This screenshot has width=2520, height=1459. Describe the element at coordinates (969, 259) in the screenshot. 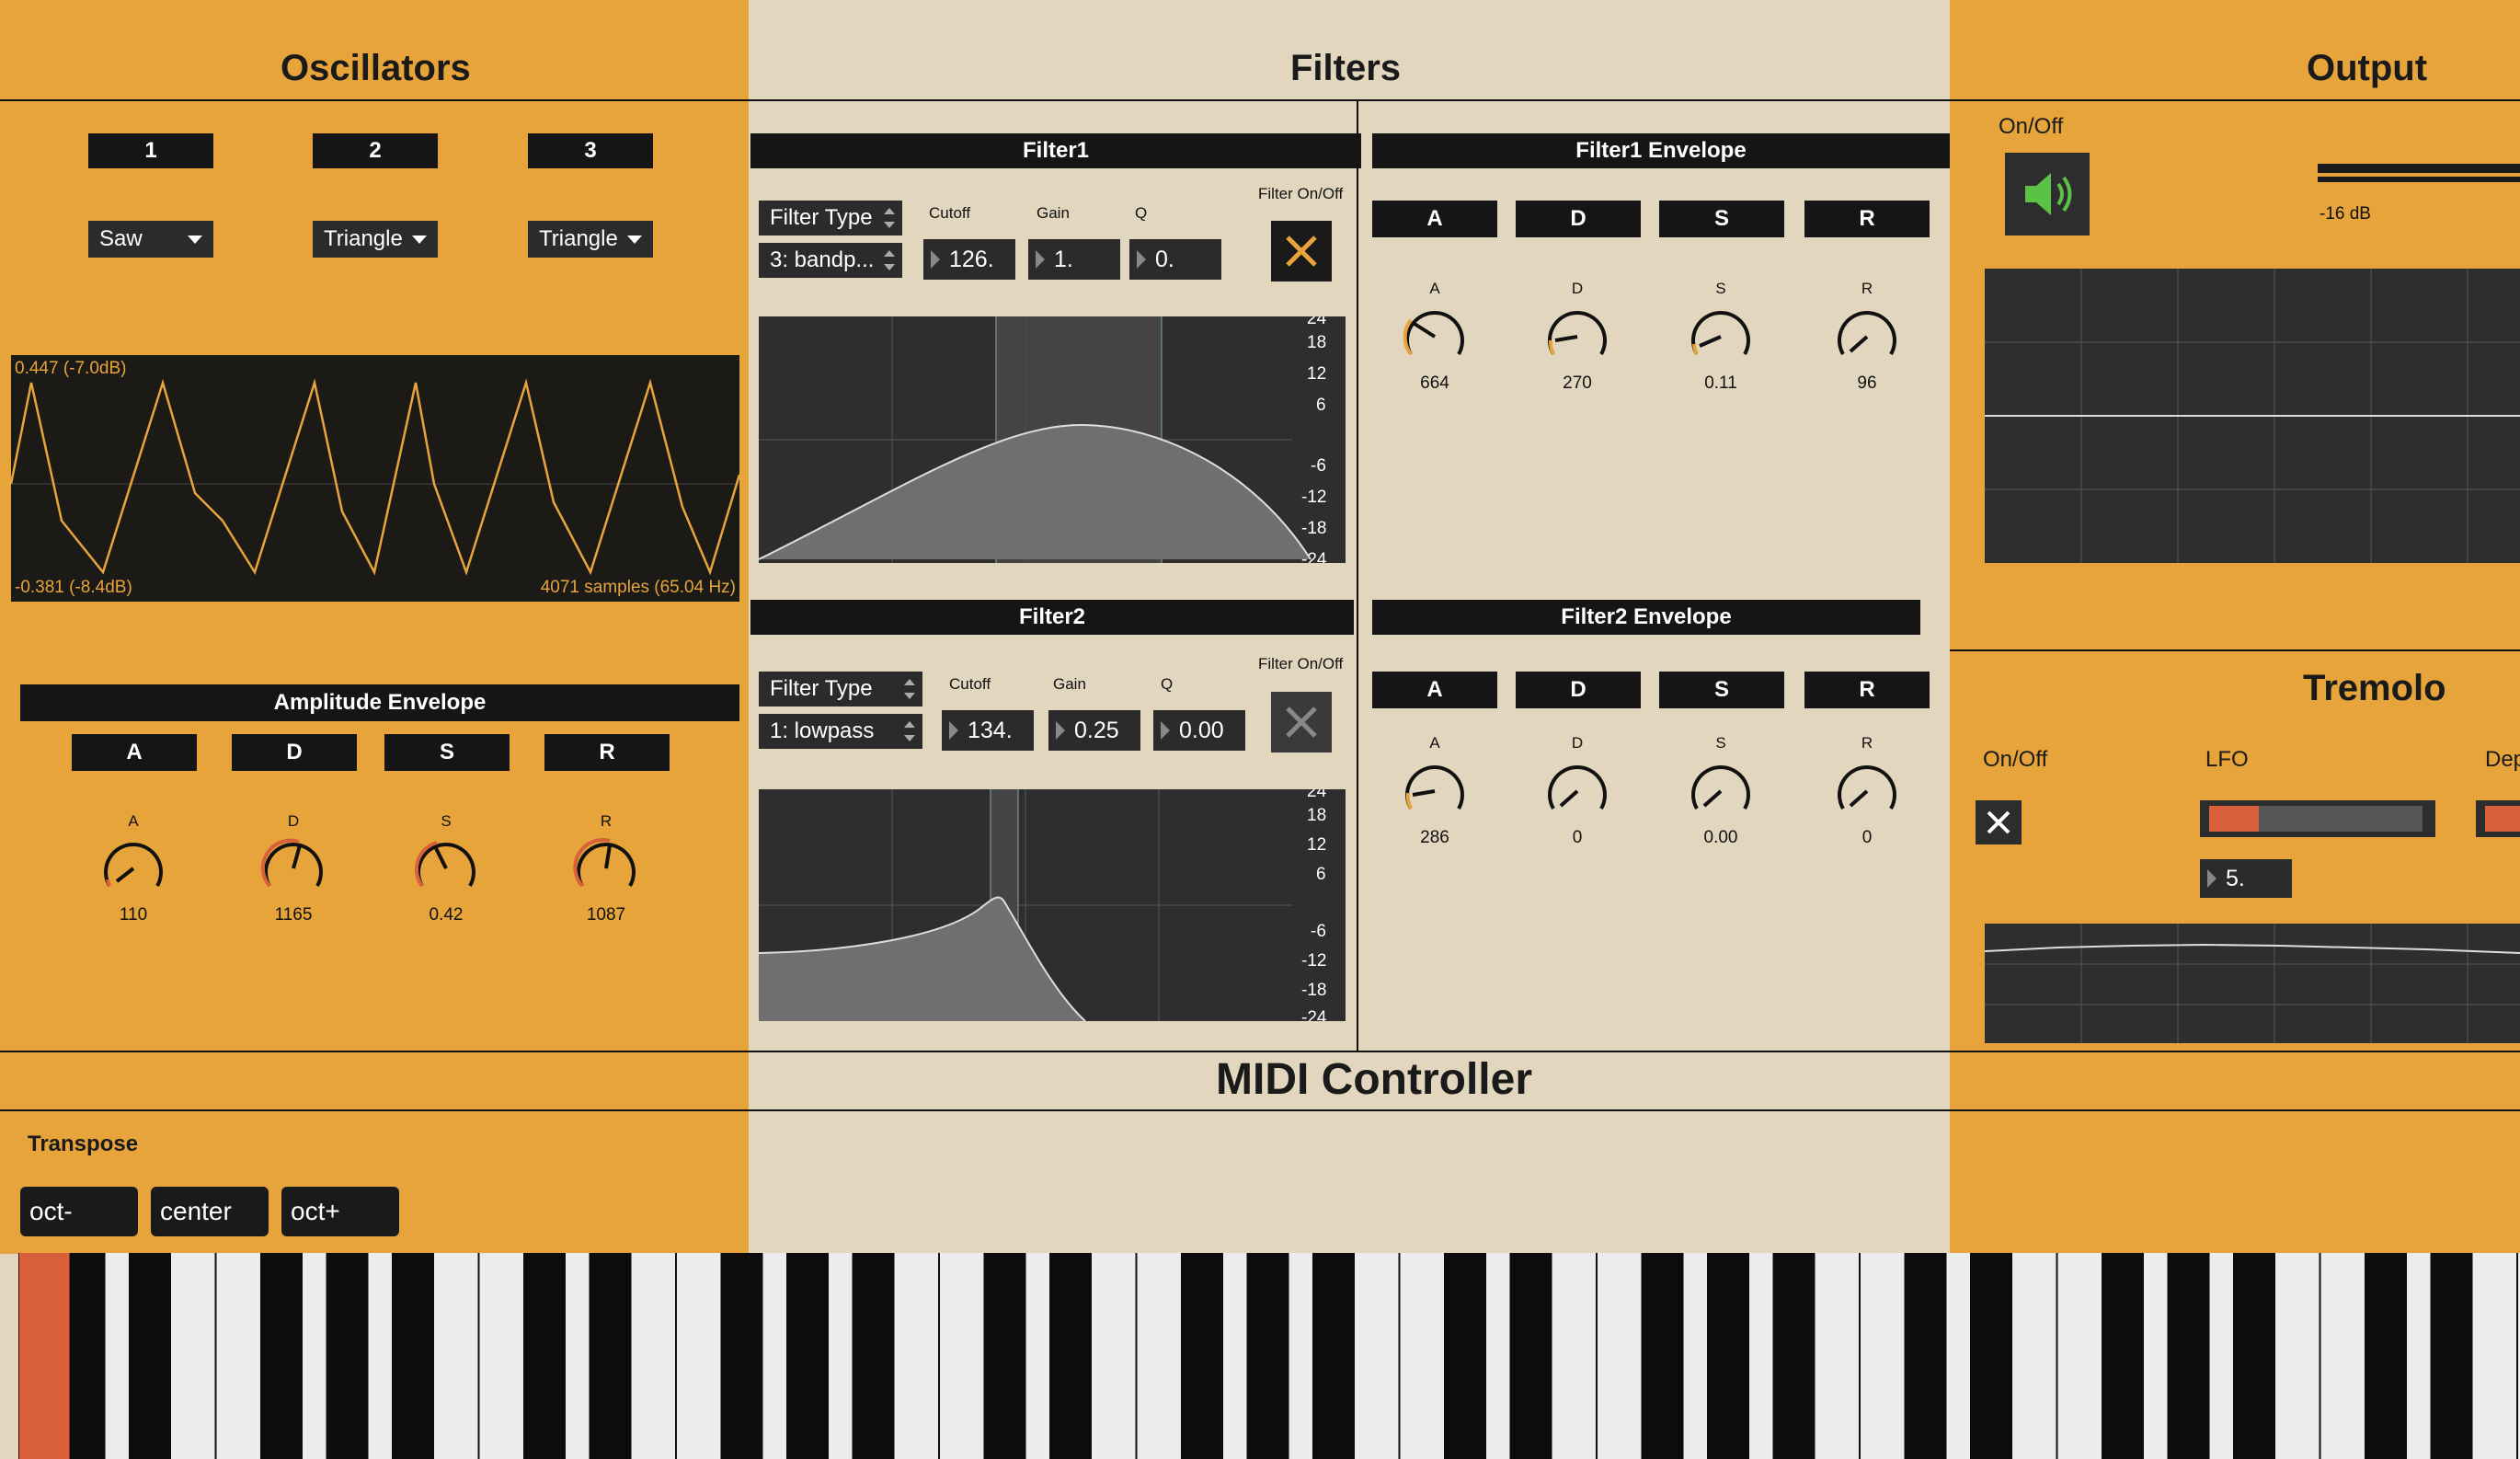

I see `filter1-cutoff-field: 126.` at that location.